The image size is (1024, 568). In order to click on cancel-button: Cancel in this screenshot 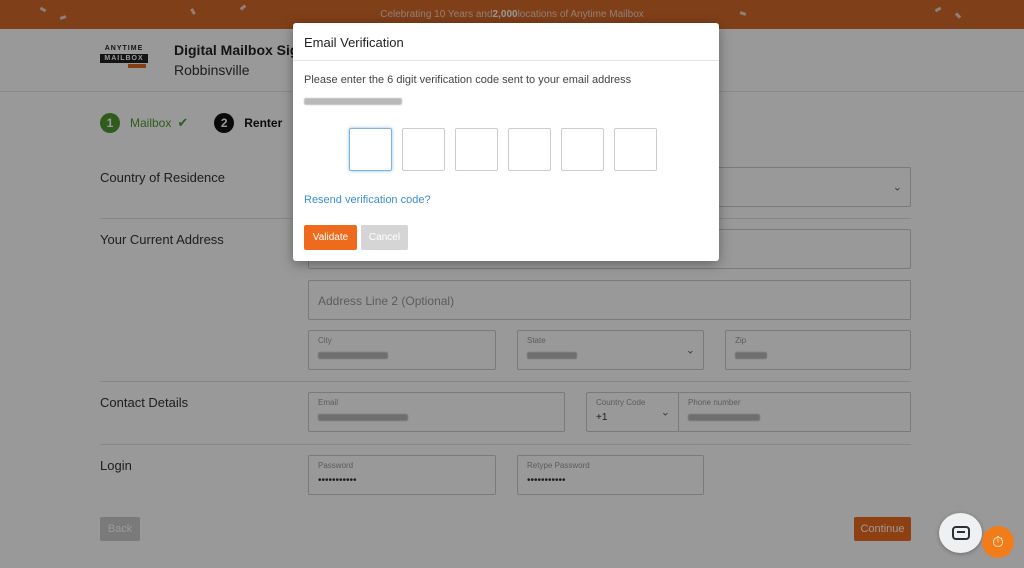, I will do `click(384, 237)`.